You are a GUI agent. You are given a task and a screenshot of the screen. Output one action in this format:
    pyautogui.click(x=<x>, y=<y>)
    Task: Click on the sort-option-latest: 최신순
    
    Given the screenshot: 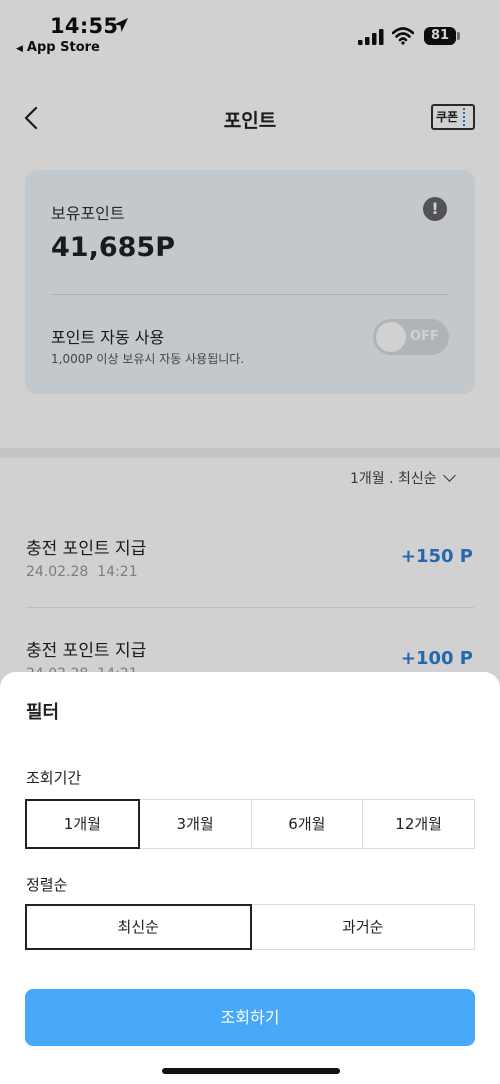 What is the action you would take?
    pyautogui.click(x=138, y=927)
    